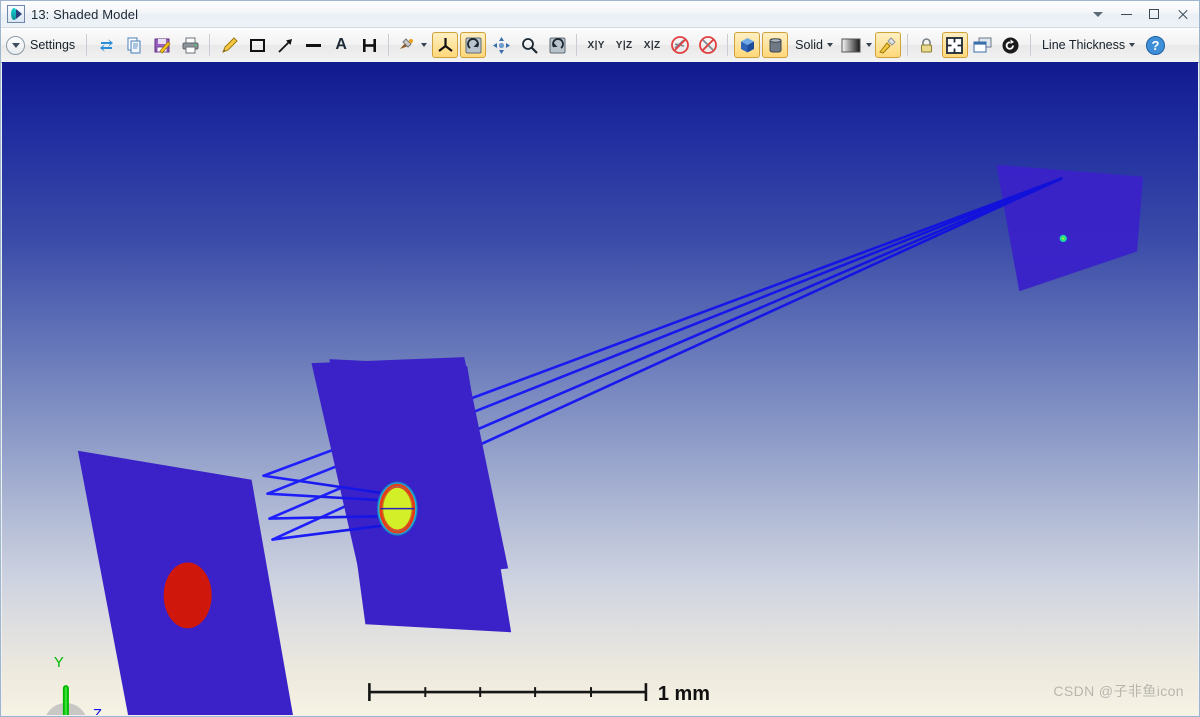 Image resolution: width=1200 pixels, height=717 pixels. I want to click on update-button, so click(1011, 45).